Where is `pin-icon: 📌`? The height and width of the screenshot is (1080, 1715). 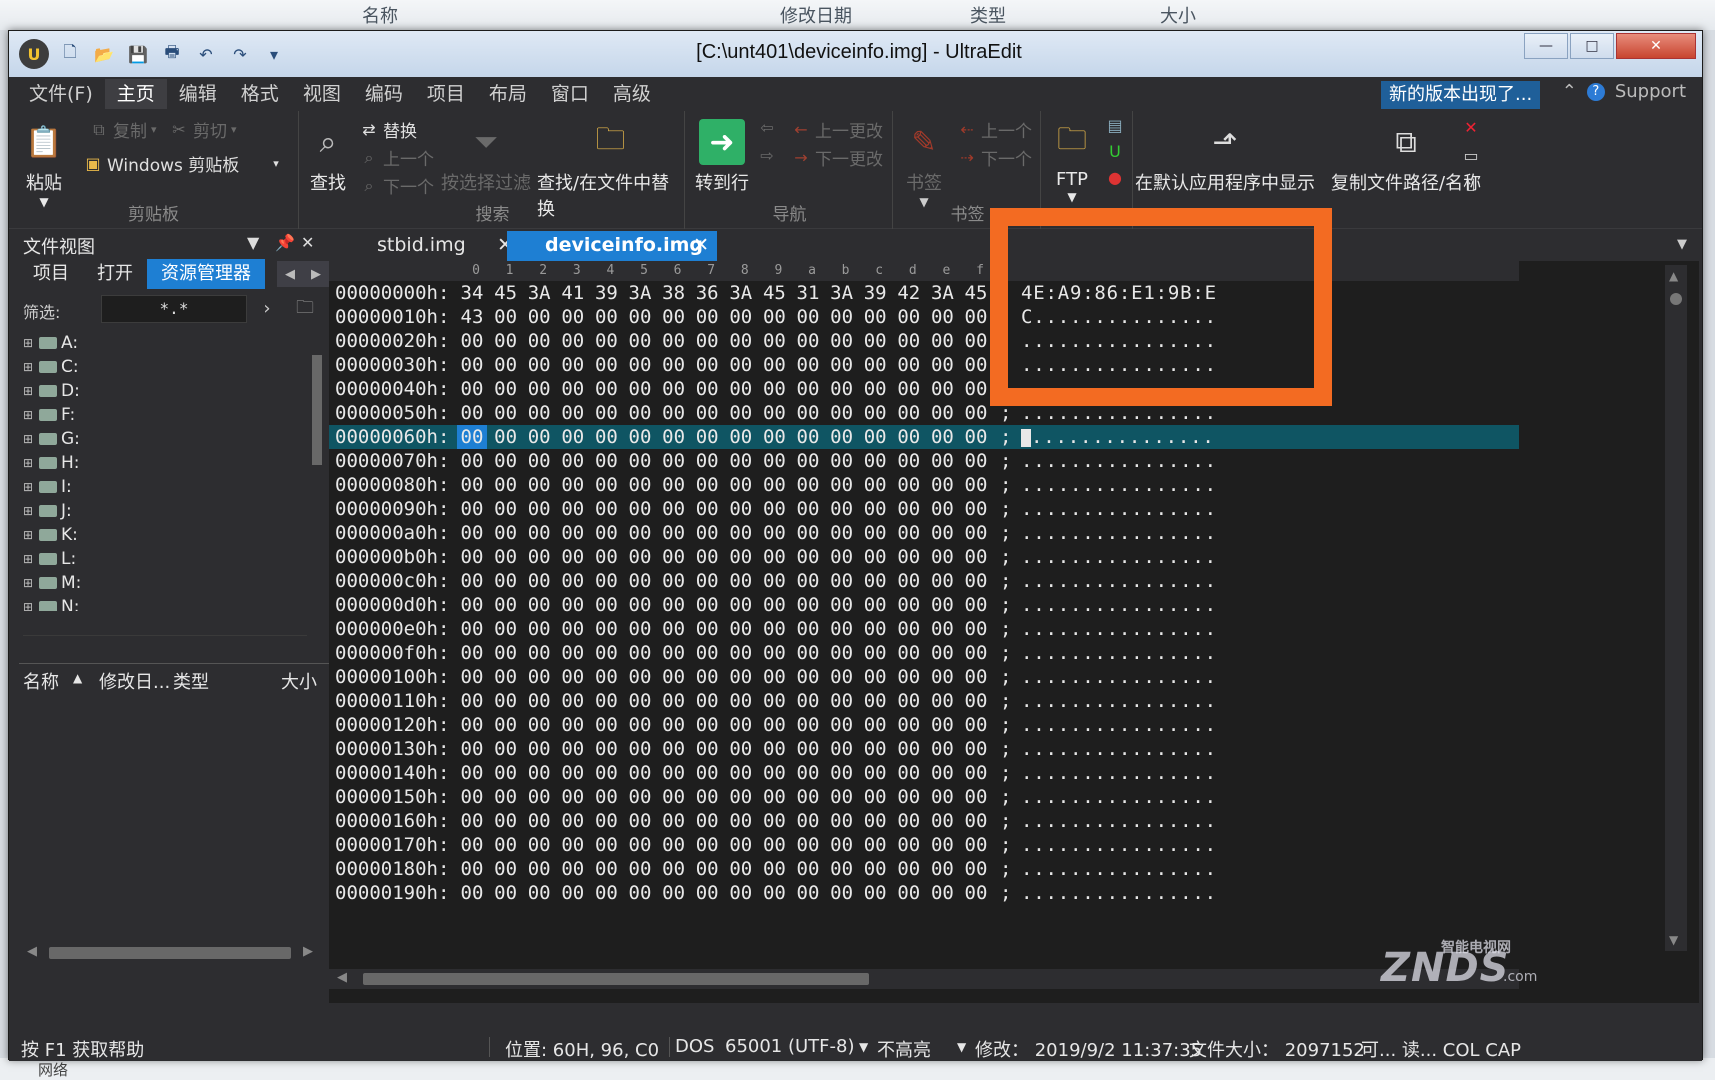
pin-icon: 📌 is located at coordinates (285, 242).